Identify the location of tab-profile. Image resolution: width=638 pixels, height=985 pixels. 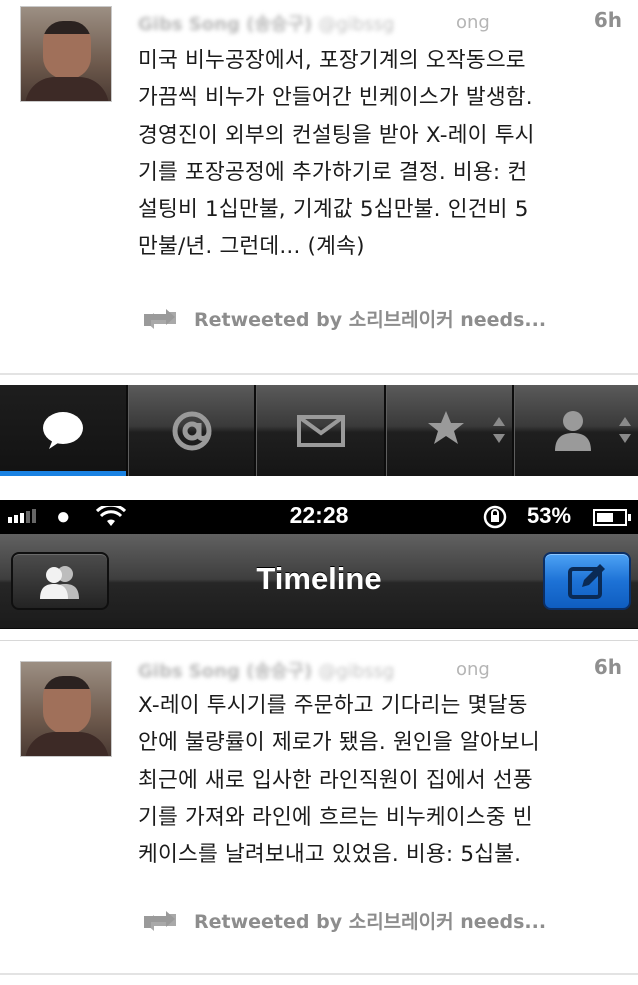
(576, 430).